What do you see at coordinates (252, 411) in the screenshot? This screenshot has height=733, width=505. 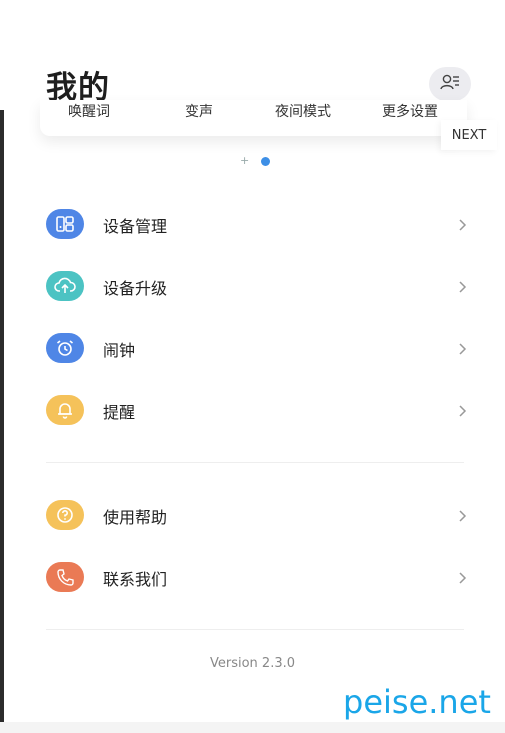 I see `menu-item-reminder: 提醒` at bounding box center [252, 411].